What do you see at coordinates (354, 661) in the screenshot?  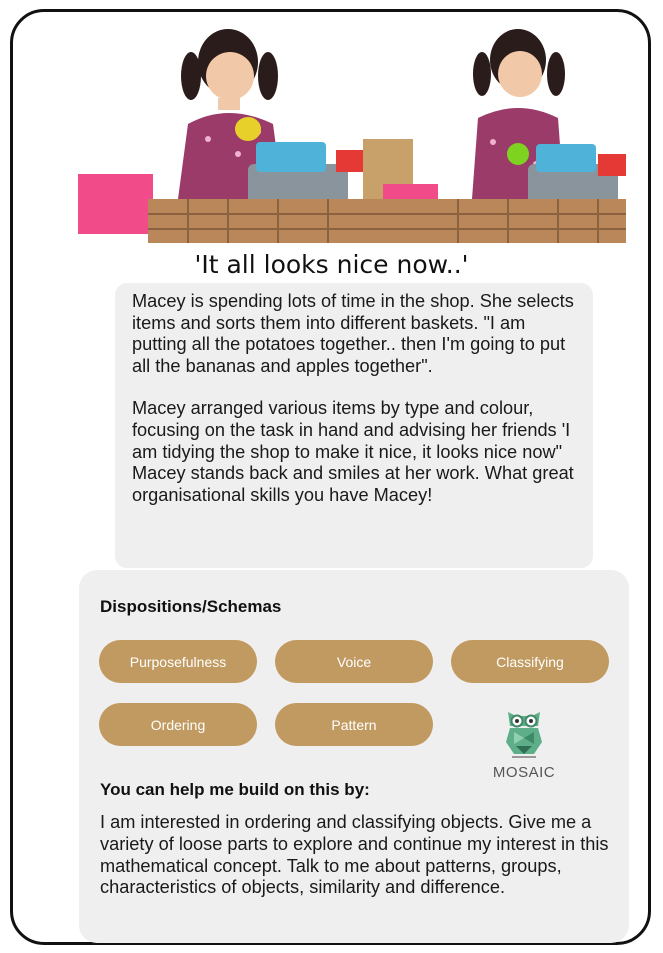 I see `tag-voice: Voice` at bounding box center [354, 661].